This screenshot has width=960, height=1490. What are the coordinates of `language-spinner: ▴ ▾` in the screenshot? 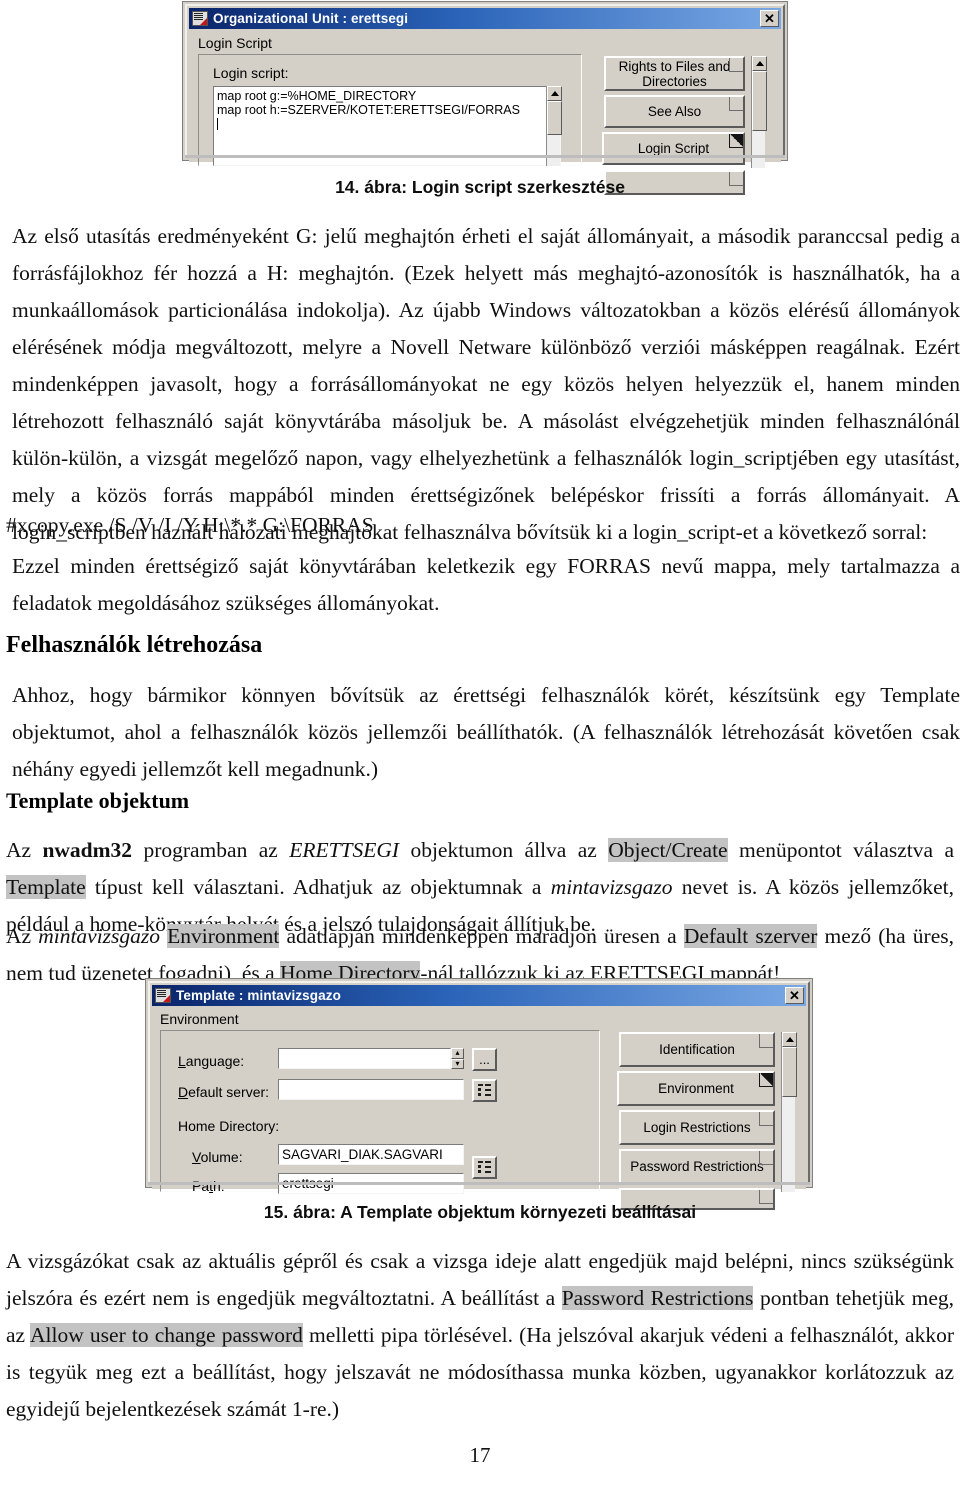 It's located at (457, 1058).